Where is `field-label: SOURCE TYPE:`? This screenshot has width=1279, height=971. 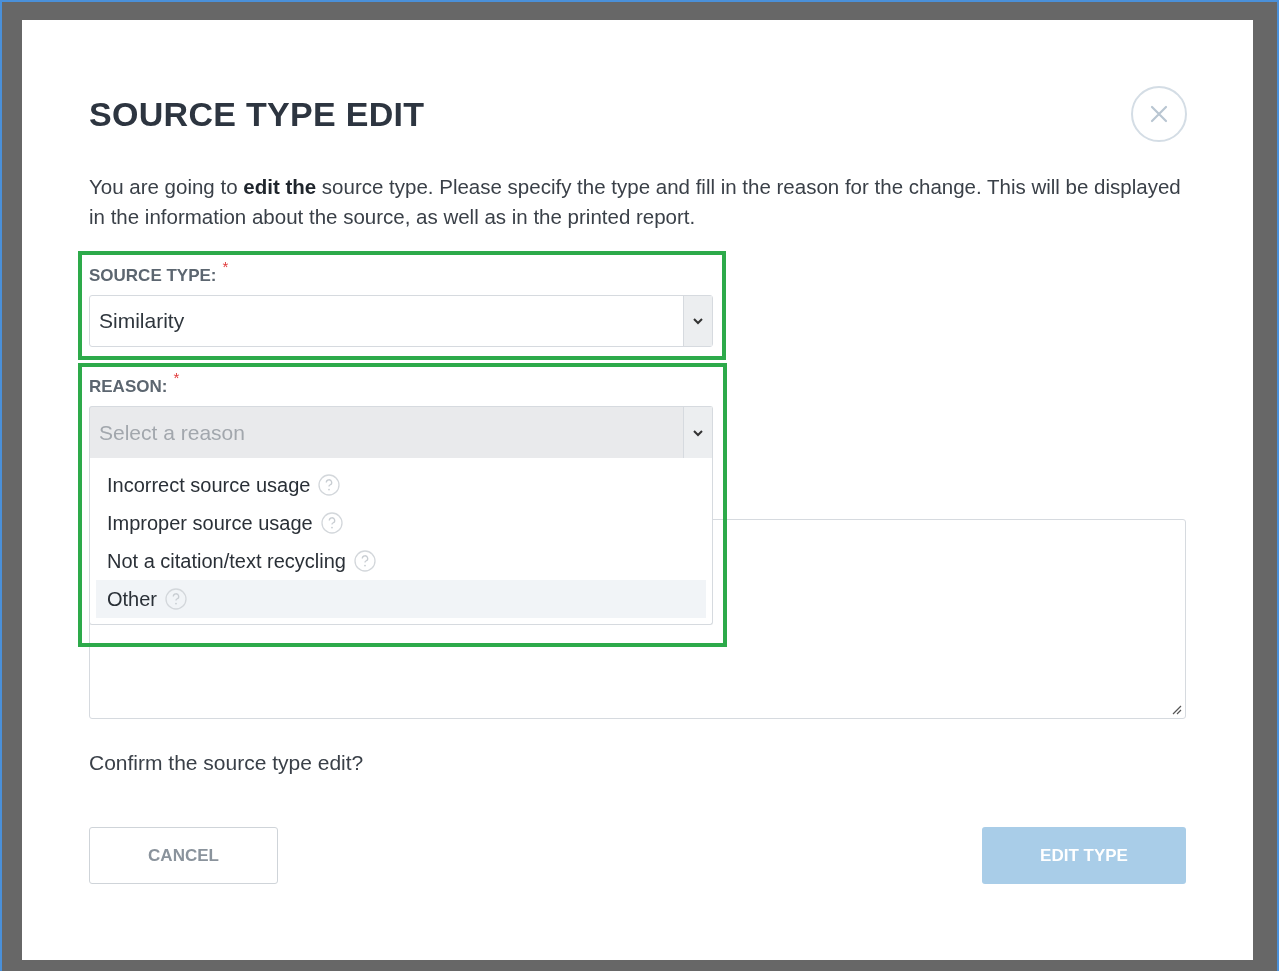 field-label: SOURCE TYPE: is located at coordinates (153, 276).